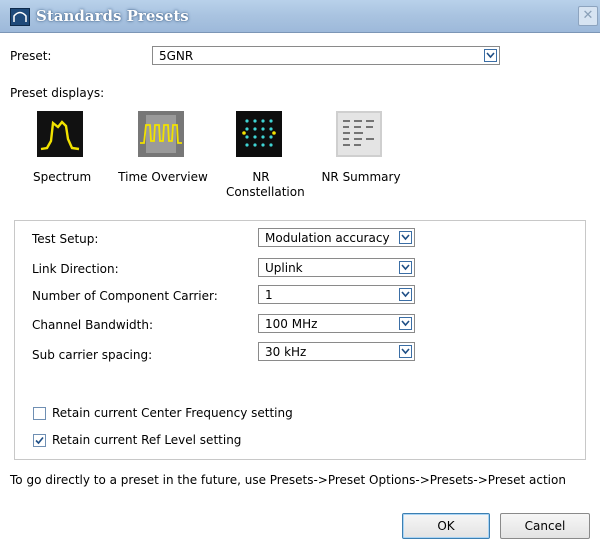 The height and width of the screenshot is (552, 600). Describe the element at coordinates (92, 355) in the screenshot. I see `setting-label: Sub carrier spacing:` at that location.